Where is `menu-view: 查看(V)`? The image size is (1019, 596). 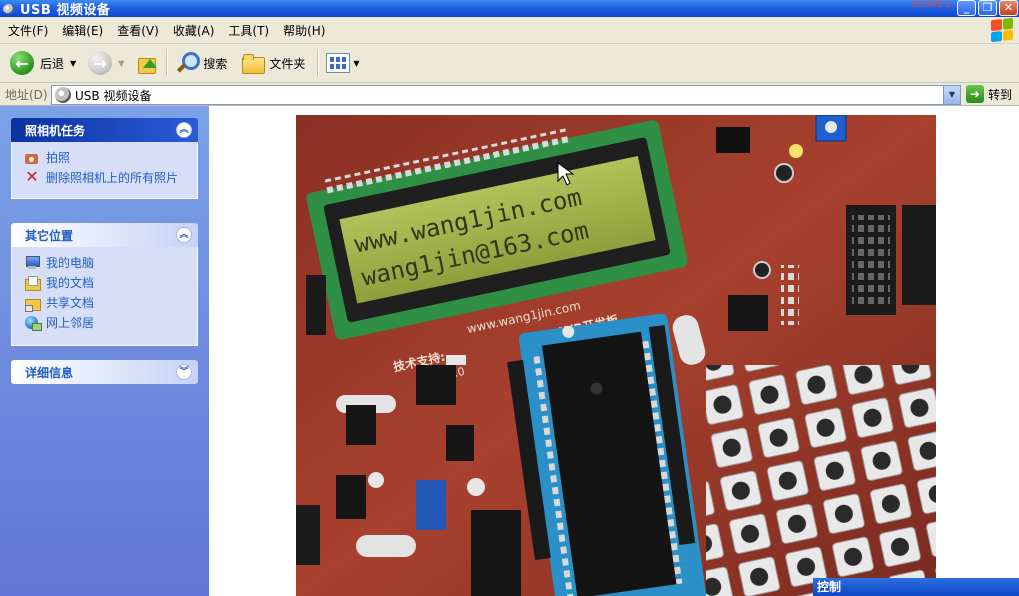 menu-view: 查看(V) is located at coordinates (137, 30).